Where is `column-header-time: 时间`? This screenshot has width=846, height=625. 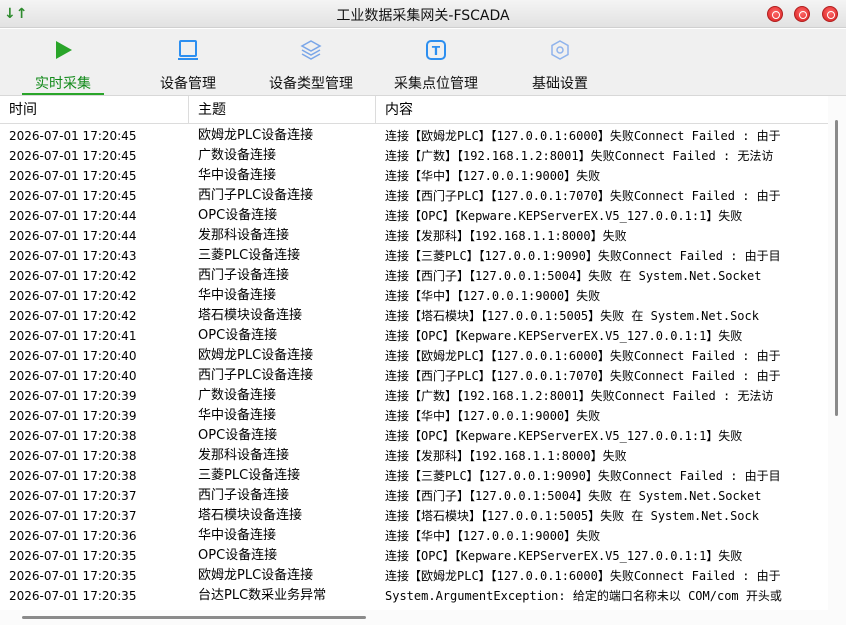
column-header-time: 时间 is located at coordinates (94, 110).